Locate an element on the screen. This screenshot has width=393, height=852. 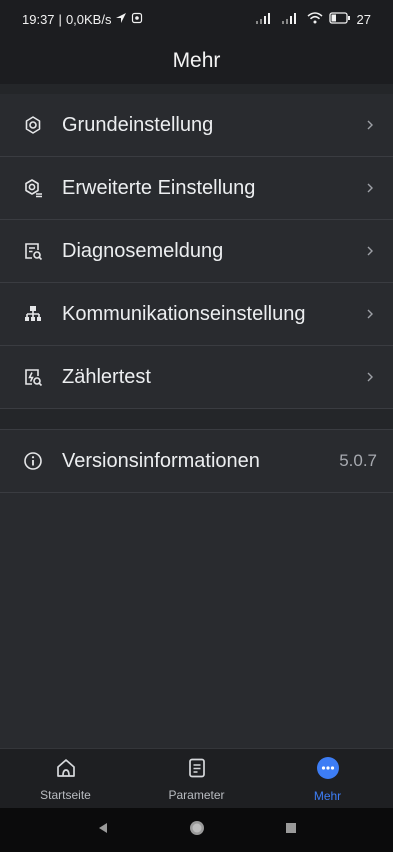
home-circle-icon is located at coordinates (197, 830).